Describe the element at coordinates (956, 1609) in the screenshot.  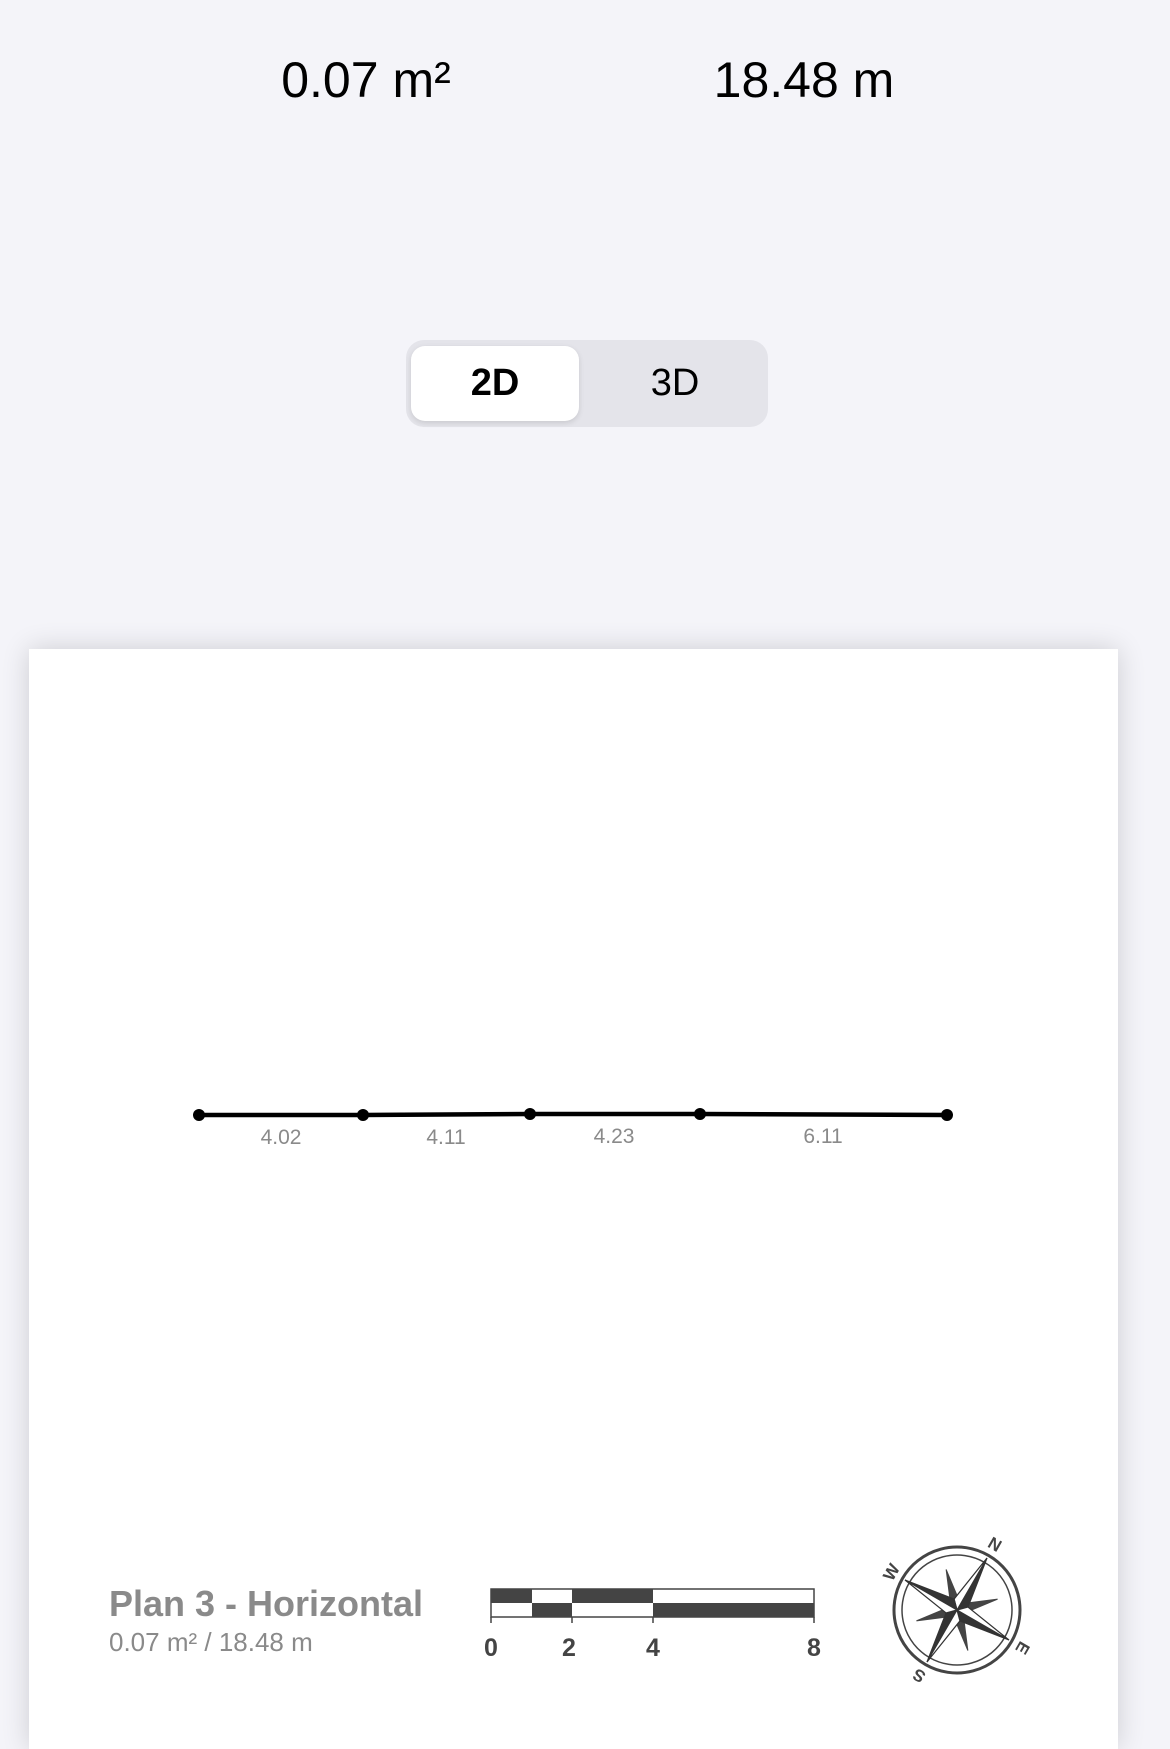
I see `compass-rose-icon: N E S W` at that location.